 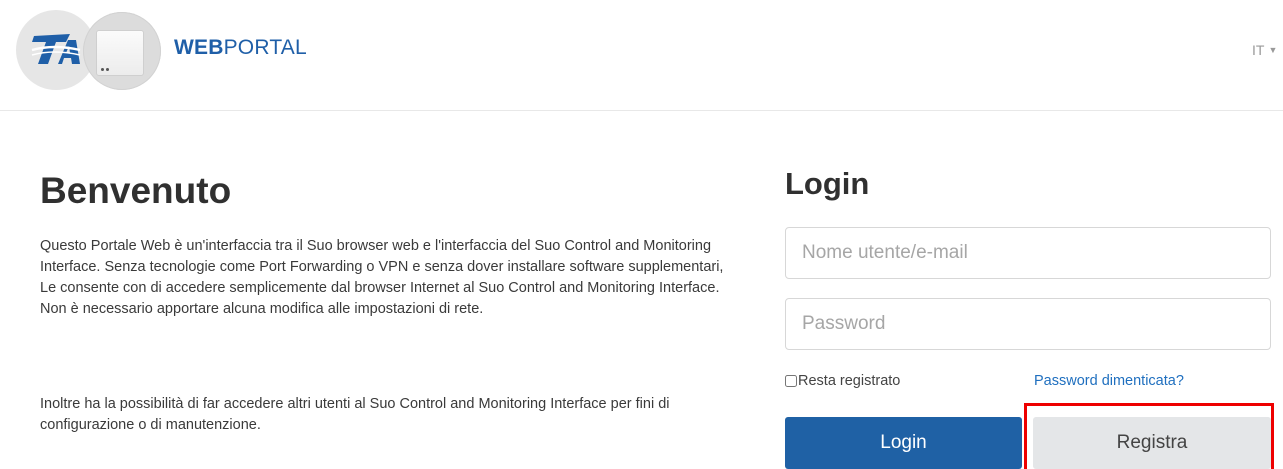 I want to click on brand-bold: WEB, so click(x=199, y=47).